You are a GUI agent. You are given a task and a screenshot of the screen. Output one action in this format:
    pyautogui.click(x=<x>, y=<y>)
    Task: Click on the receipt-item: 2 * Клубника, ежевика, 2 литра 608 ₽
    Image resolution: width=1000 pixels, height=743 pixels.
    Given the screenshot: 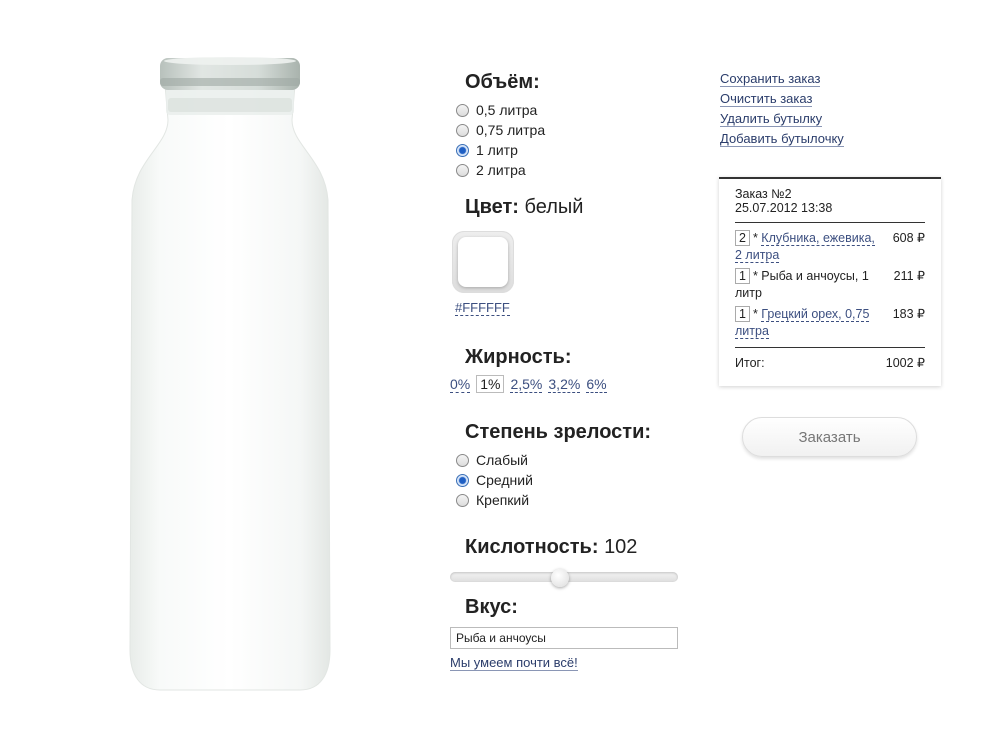 What is the action you would take?
    pyautogui.click(x=830, y=246)
    